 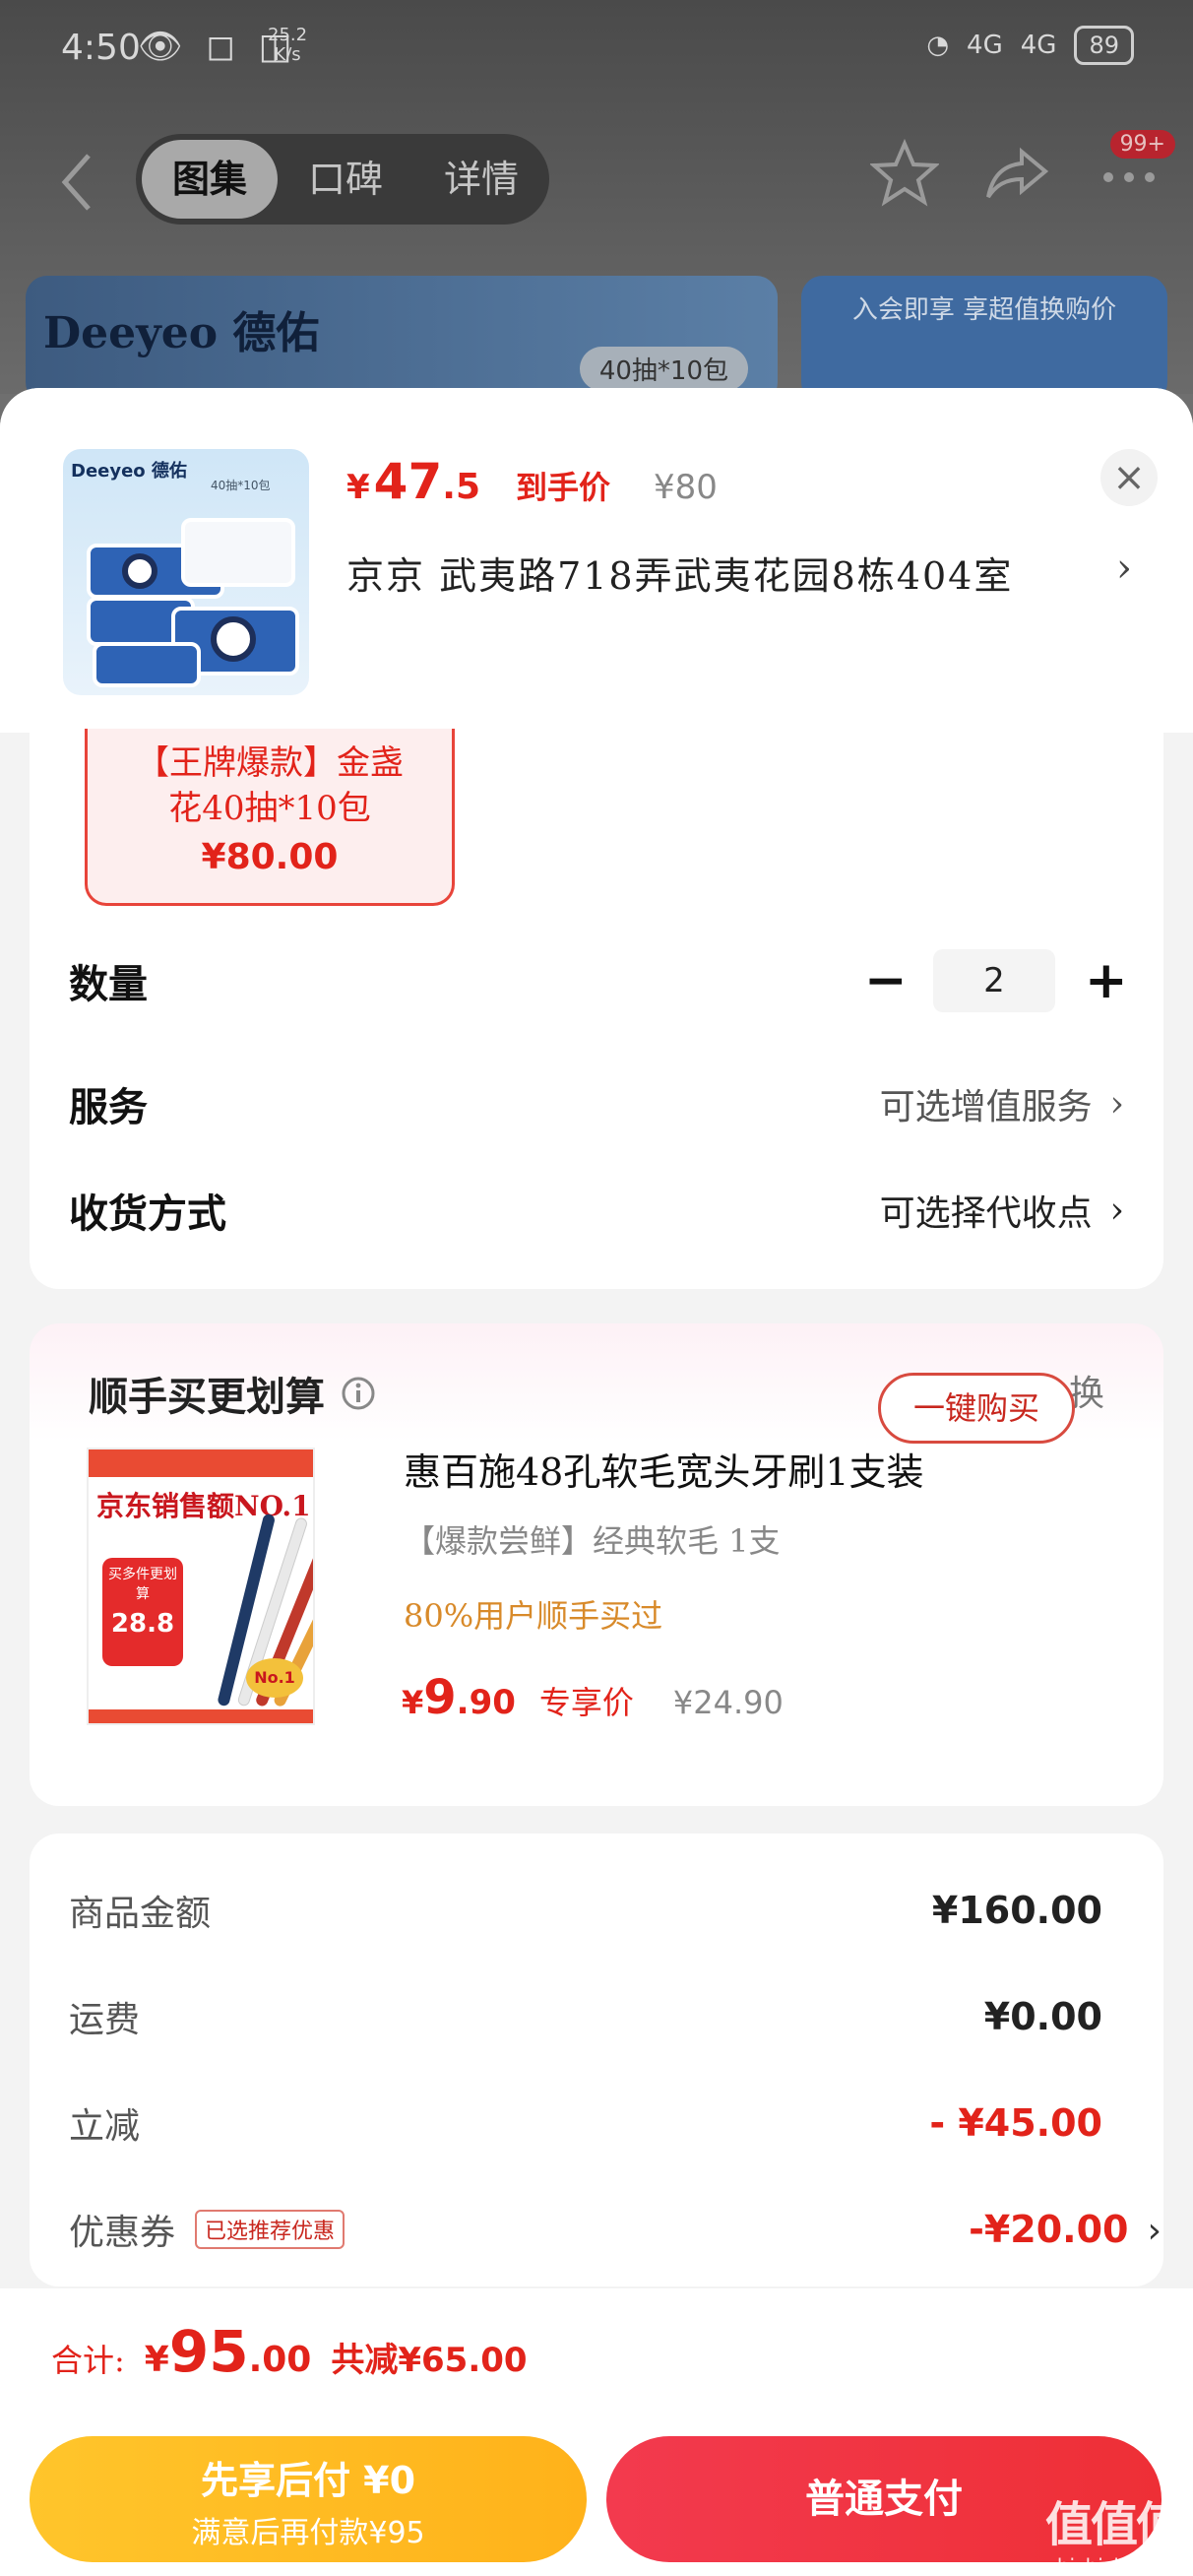 What do you see at coordinates (358, 487) in the screenshot?
I see `price-currency: ¥` at bounding box center [358, 487].